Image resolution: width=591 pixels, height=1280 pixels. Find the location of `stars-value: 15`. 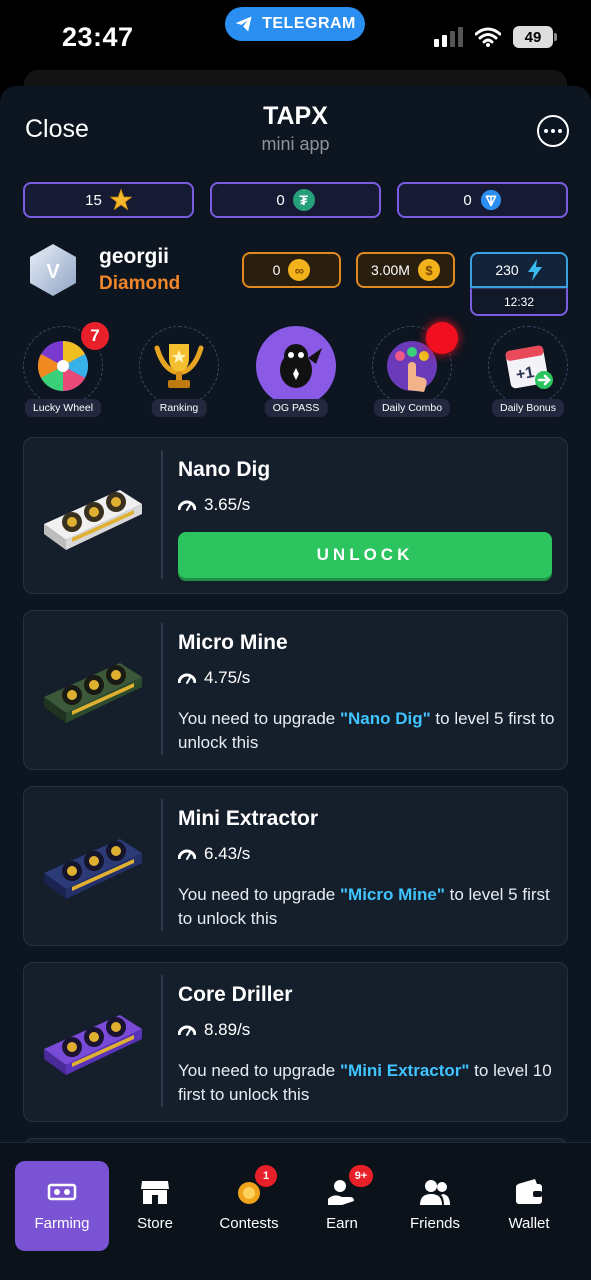

stars-value: 15 is located at coordinates (93, 200).